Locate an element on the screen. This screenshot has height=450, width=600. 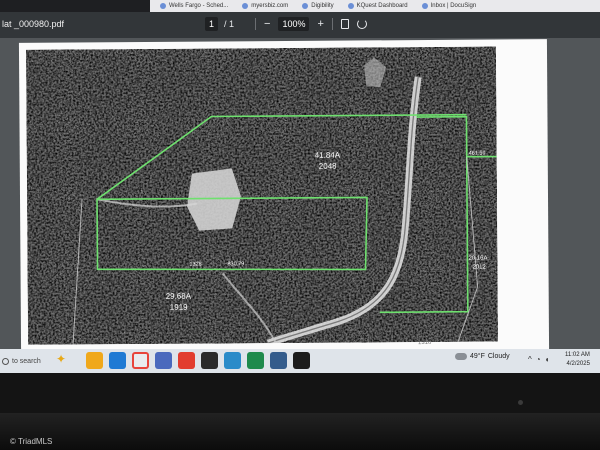
parcel-right-number: 2012 is located at coordinates (479, 268).